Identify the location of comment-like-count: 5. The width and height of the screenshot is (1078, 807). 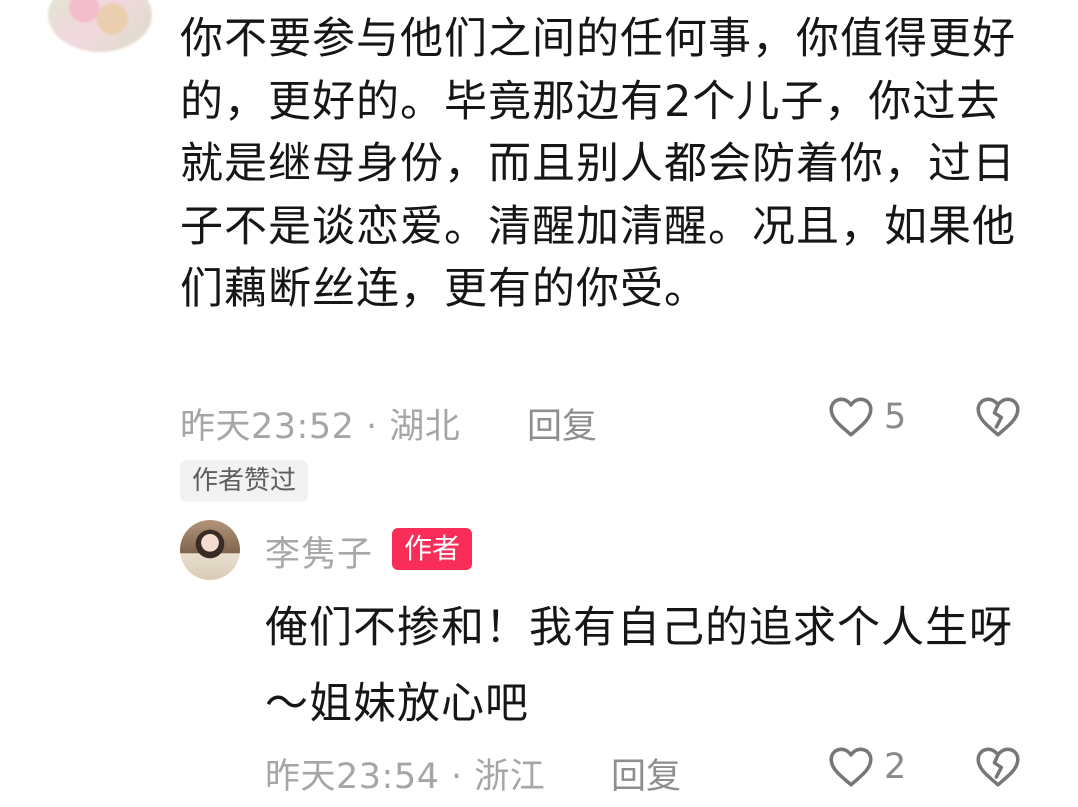
(895, 417).